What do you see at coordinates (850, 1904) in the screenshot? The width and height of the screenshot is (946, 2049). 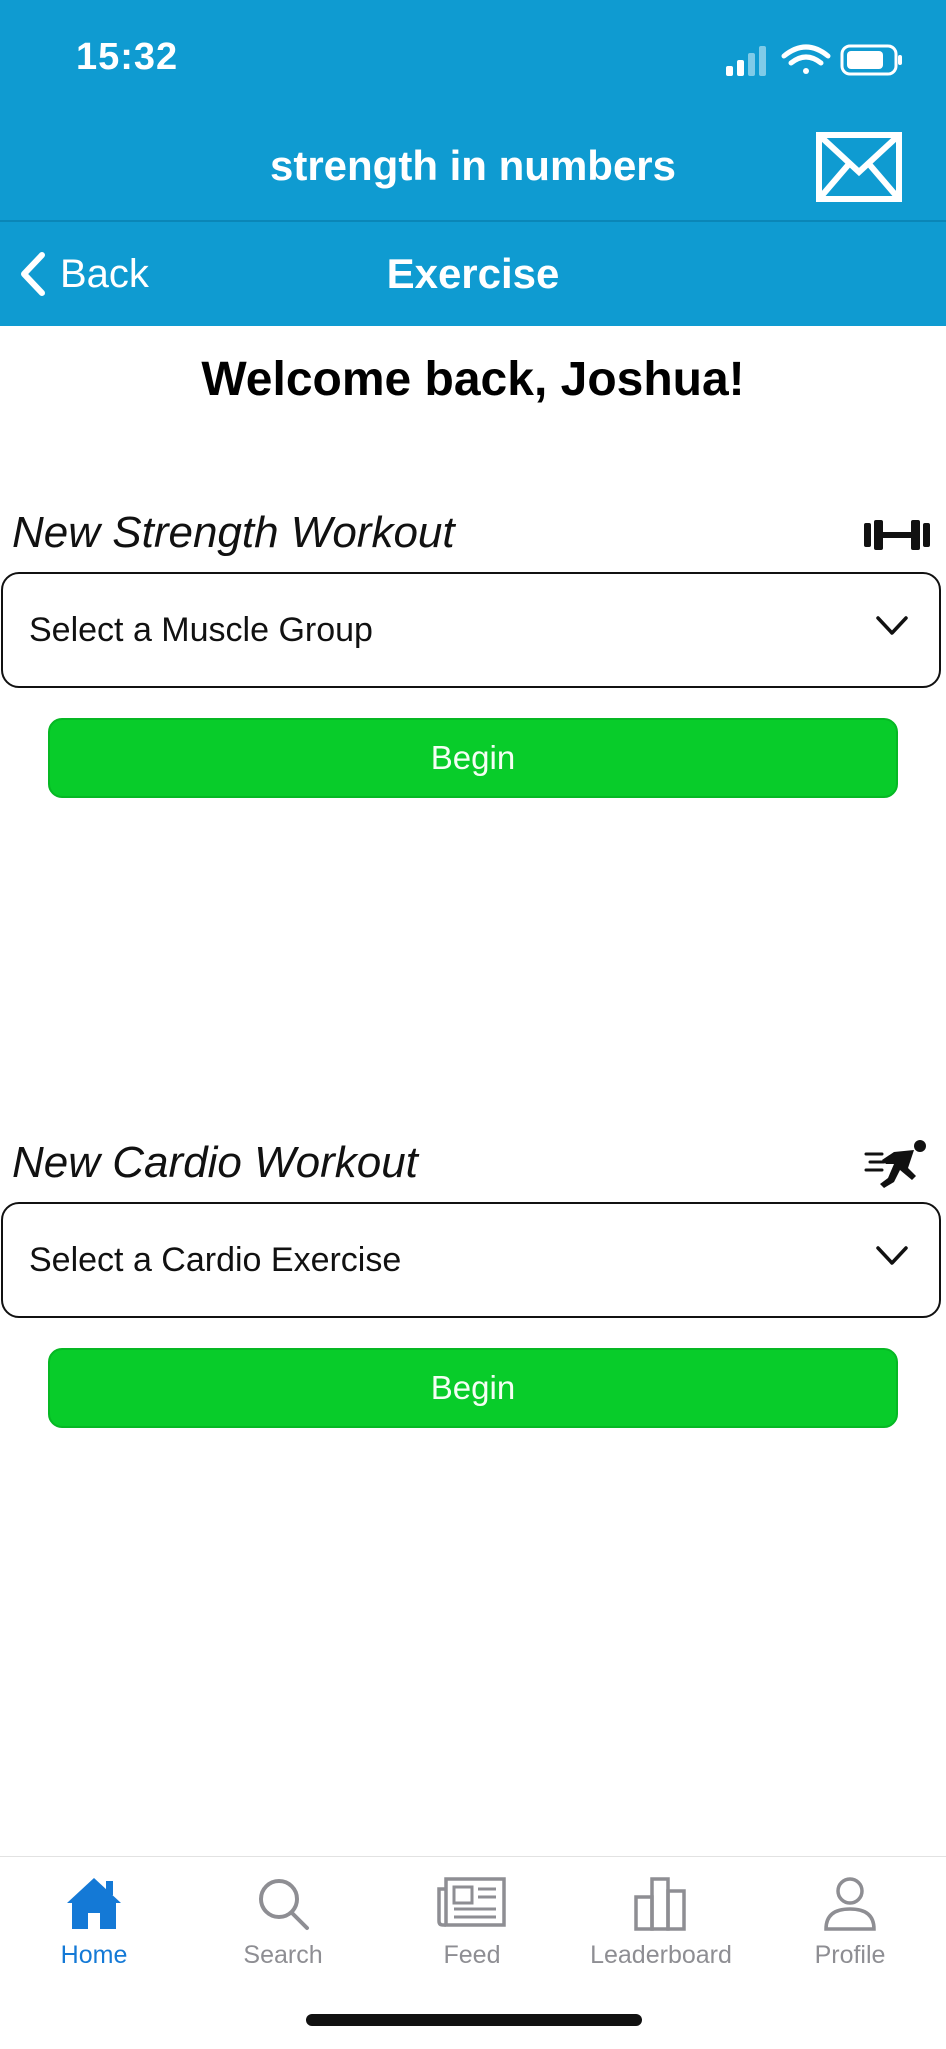 I see `person-icon` at bounding box center [850, 1904].